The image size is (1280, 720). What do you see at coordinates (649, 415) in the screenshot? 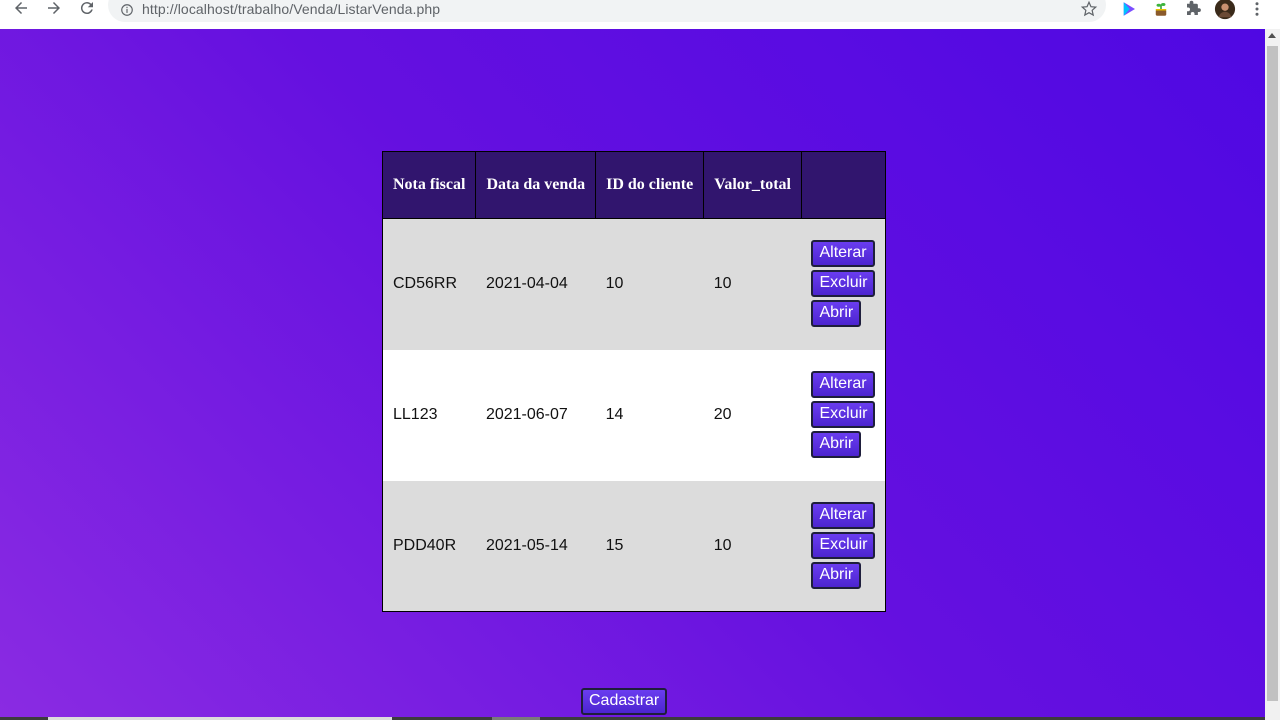
I see `cell-id-cliente: 14` at bounding box center [649, 415].